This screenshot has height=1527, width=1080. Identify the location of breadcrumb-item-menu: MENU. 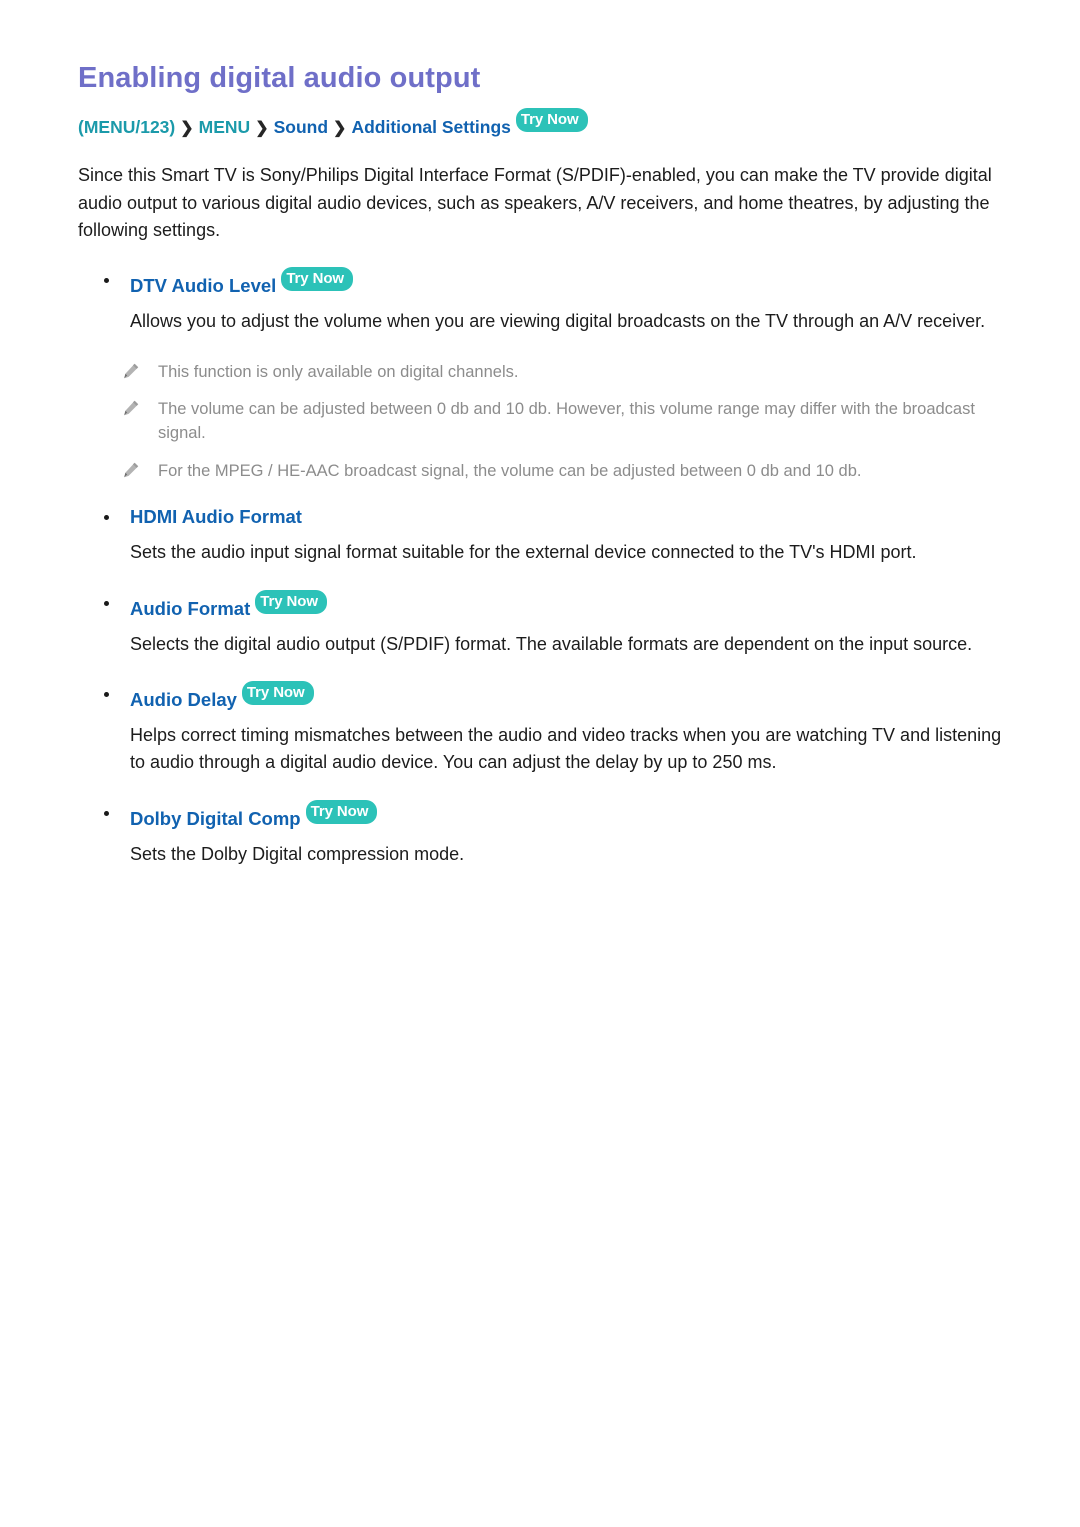
(225, 127).